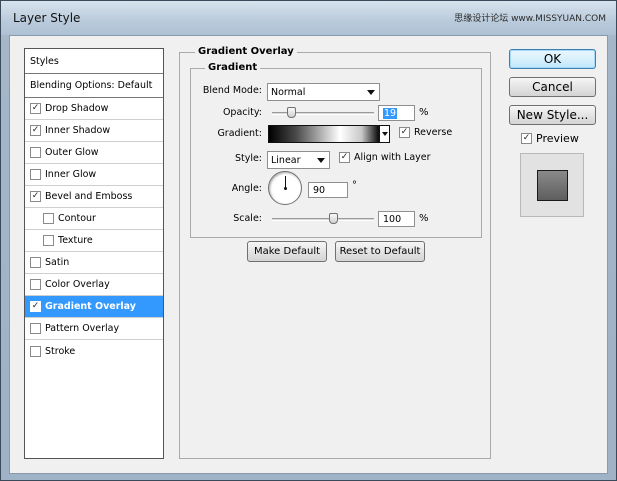 This screenshot has width=617, height=481. What do you see at coordinates (392, 157) in the screenshot?
I see `align-with-layer-label: Align with Layer` at bounding box center [392, 157].